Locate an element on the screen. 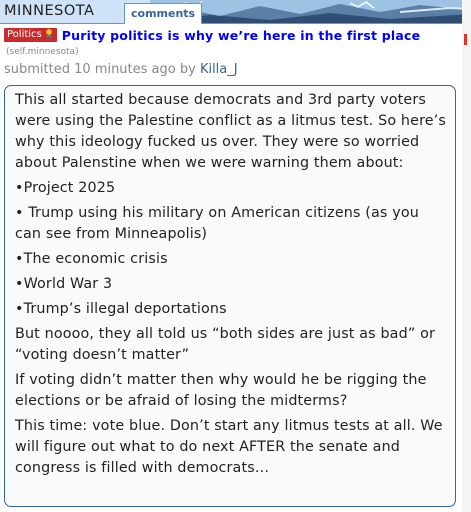 Image resolution: width=471 pixels, height=512 pixels. post-flair: Politics is located at coordinates (30, 35).